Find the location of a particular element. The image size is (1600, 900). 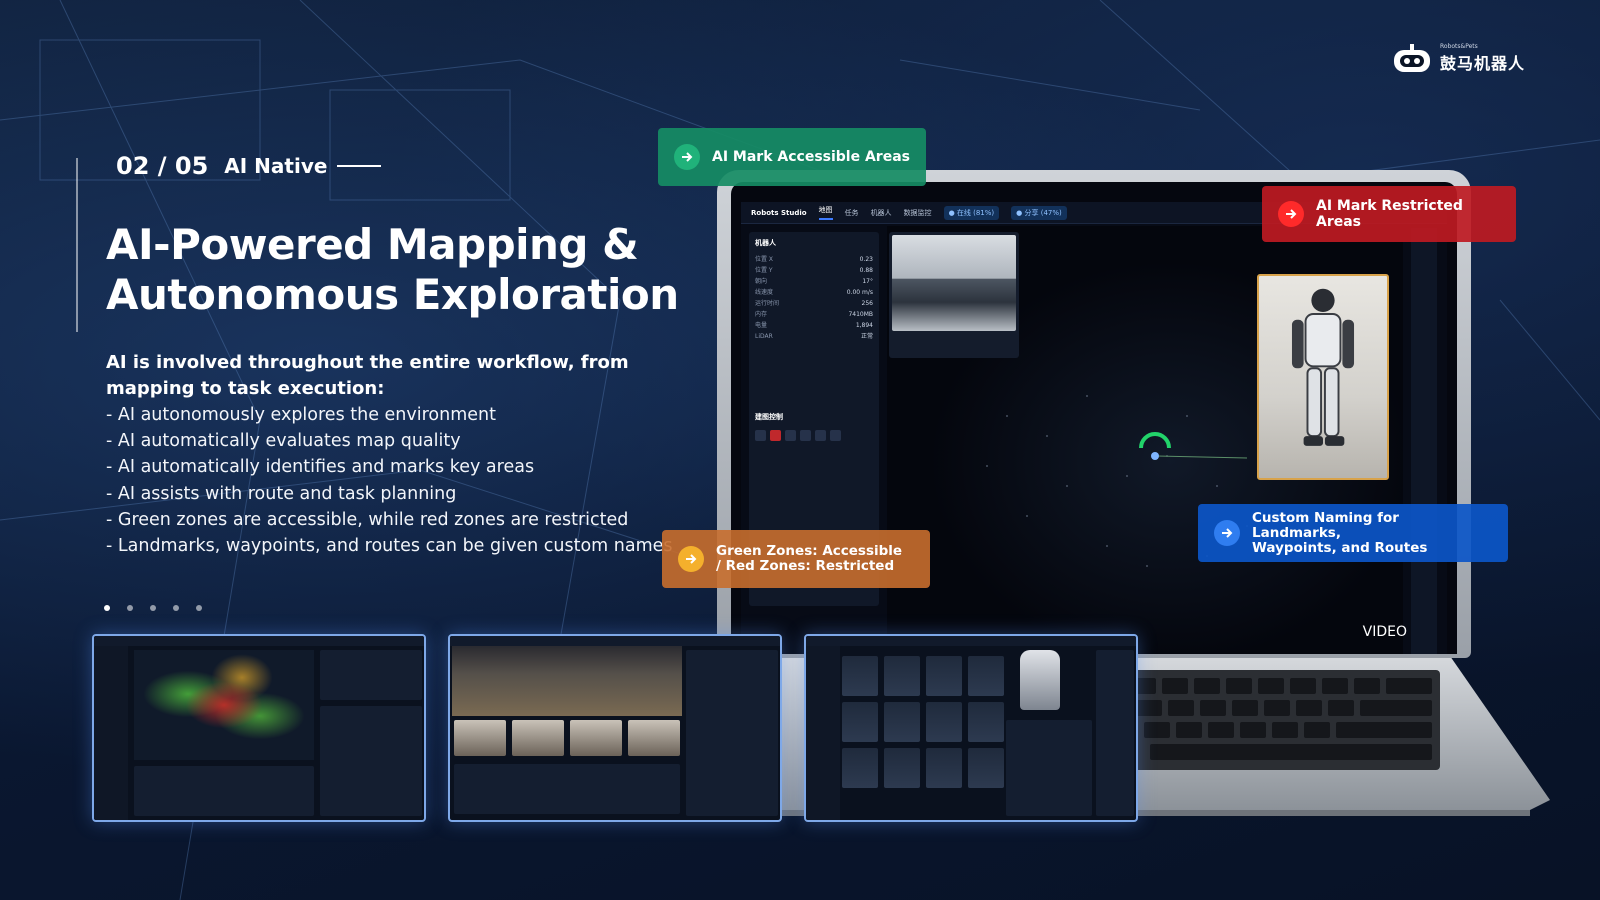

callout-accessible-areas: AI Mark Accessible Areas is located at coordinates (792, 157).